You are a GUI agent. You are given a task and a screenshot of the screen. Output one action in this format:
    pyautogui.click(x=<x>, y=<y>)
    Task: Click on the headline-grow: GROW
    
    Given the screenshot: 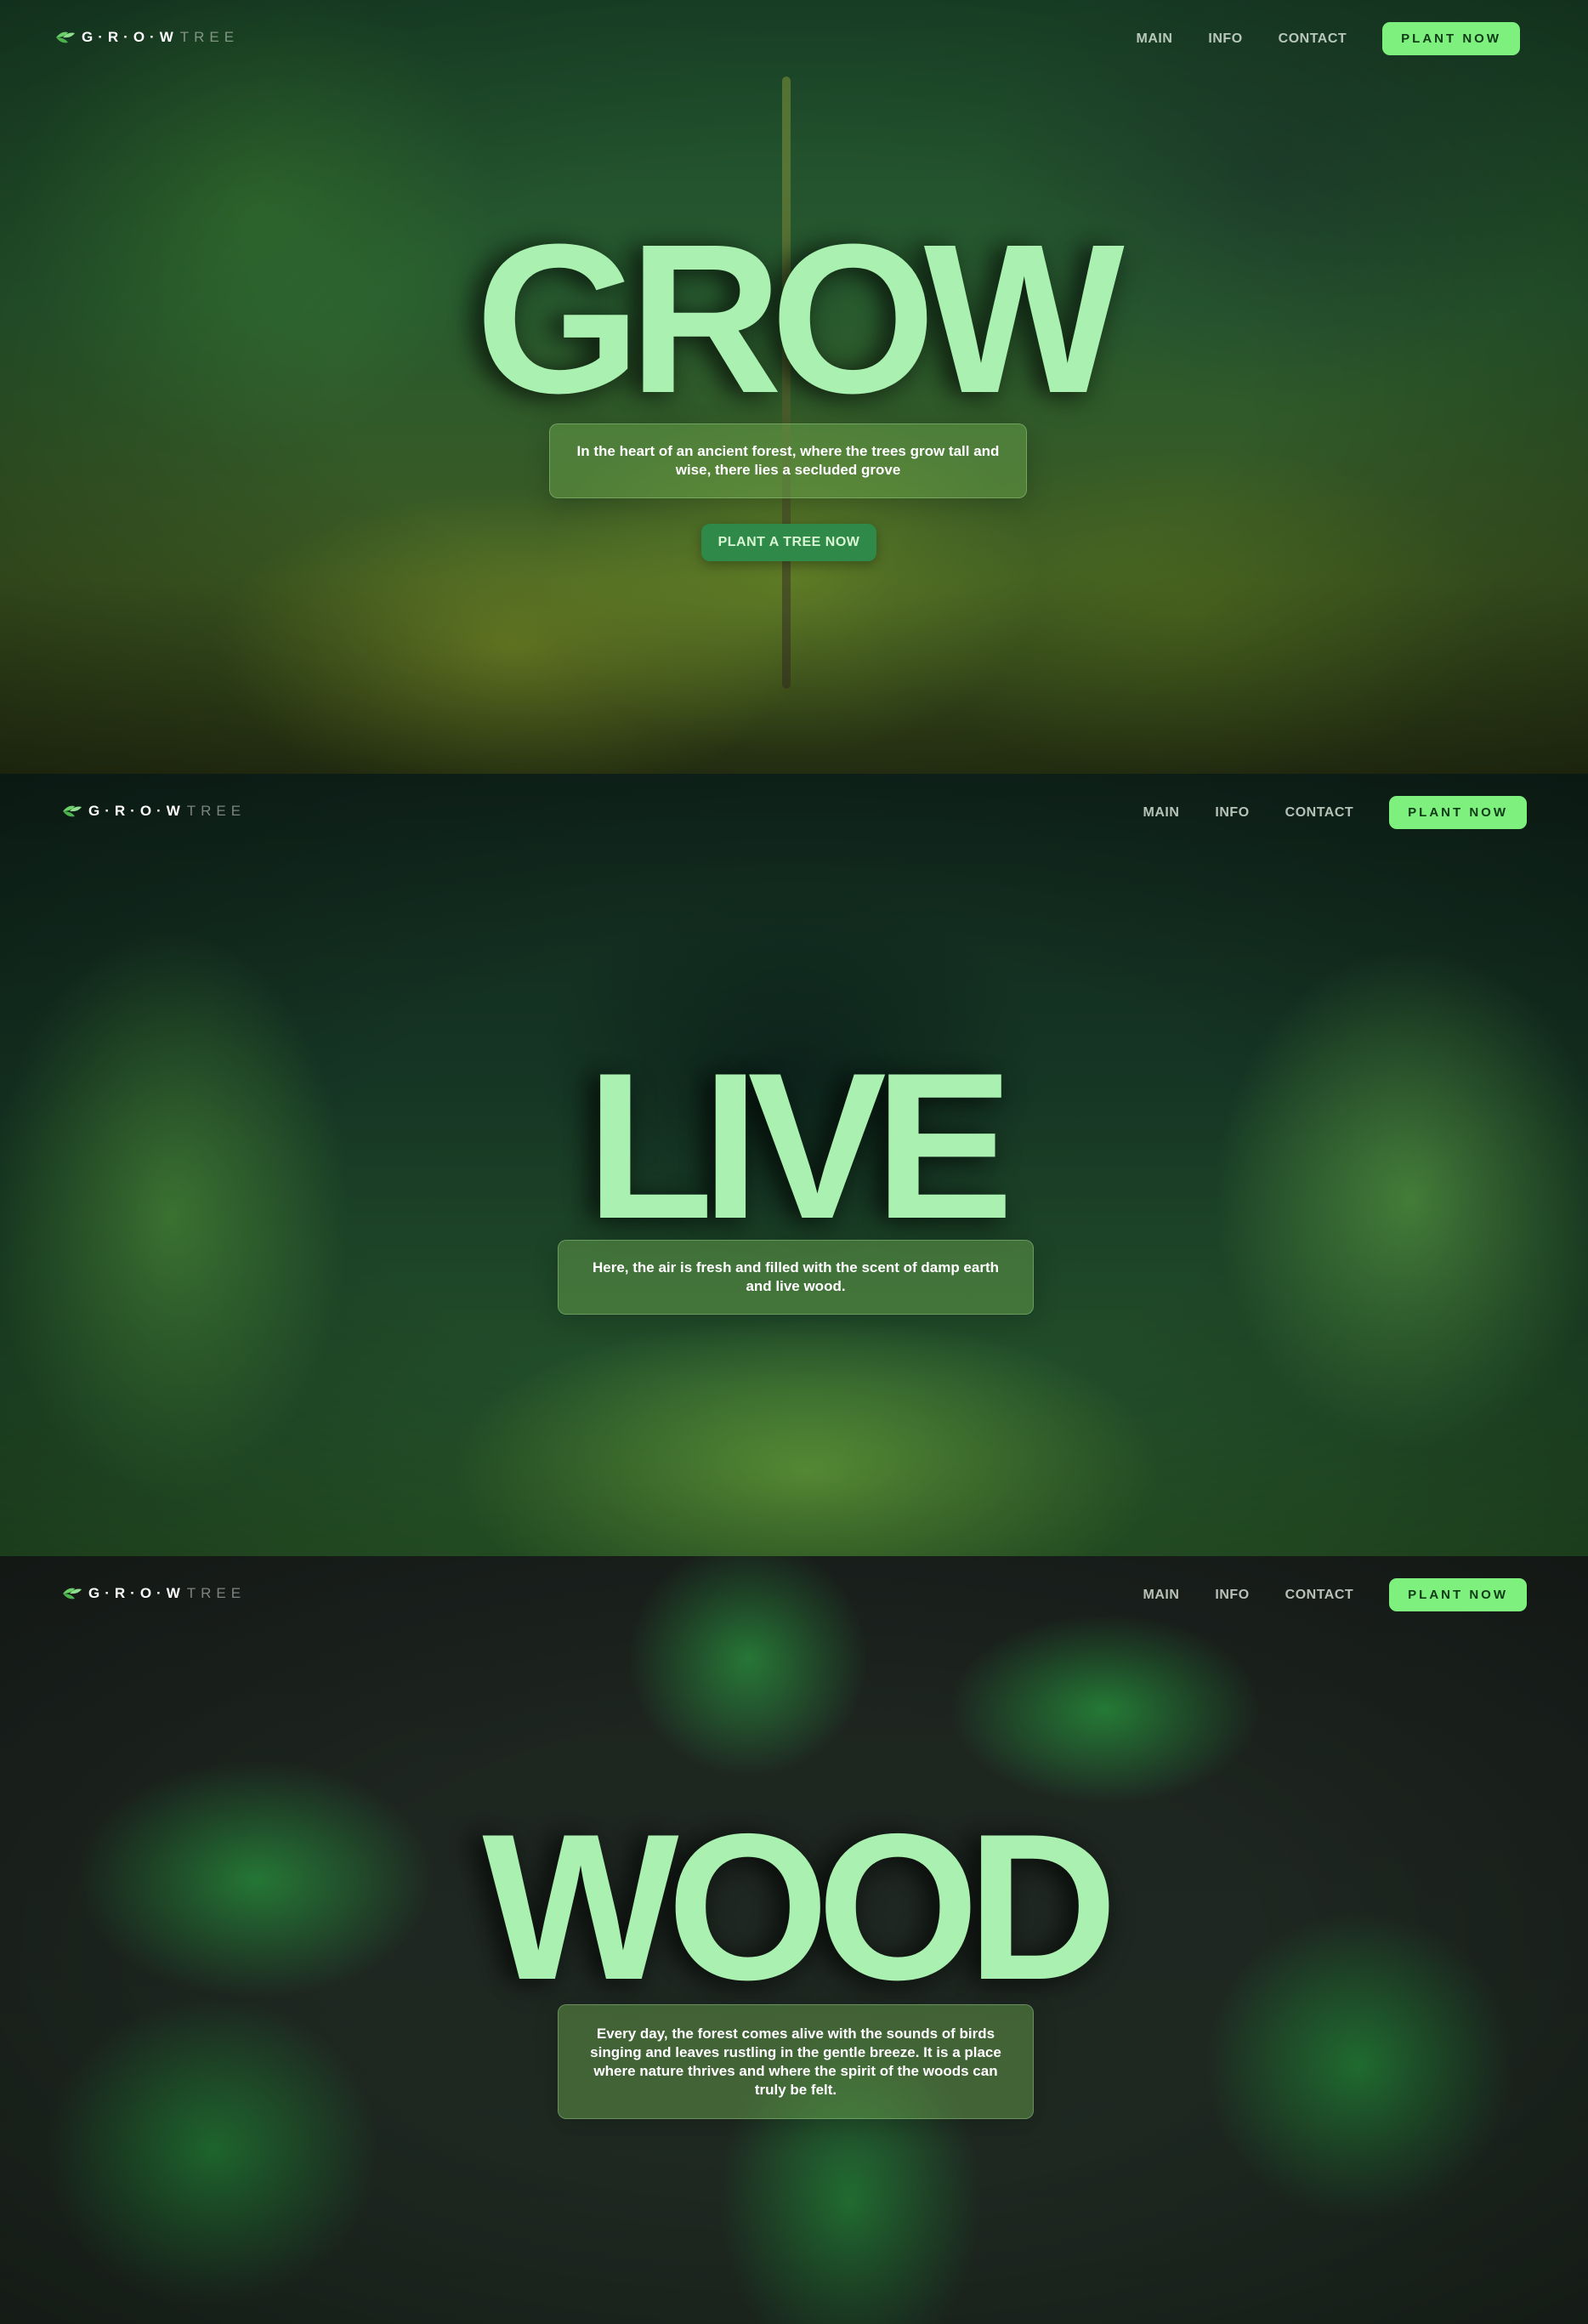 What is the action you would take?
    pyautogui.click(x=799, y=318)
    